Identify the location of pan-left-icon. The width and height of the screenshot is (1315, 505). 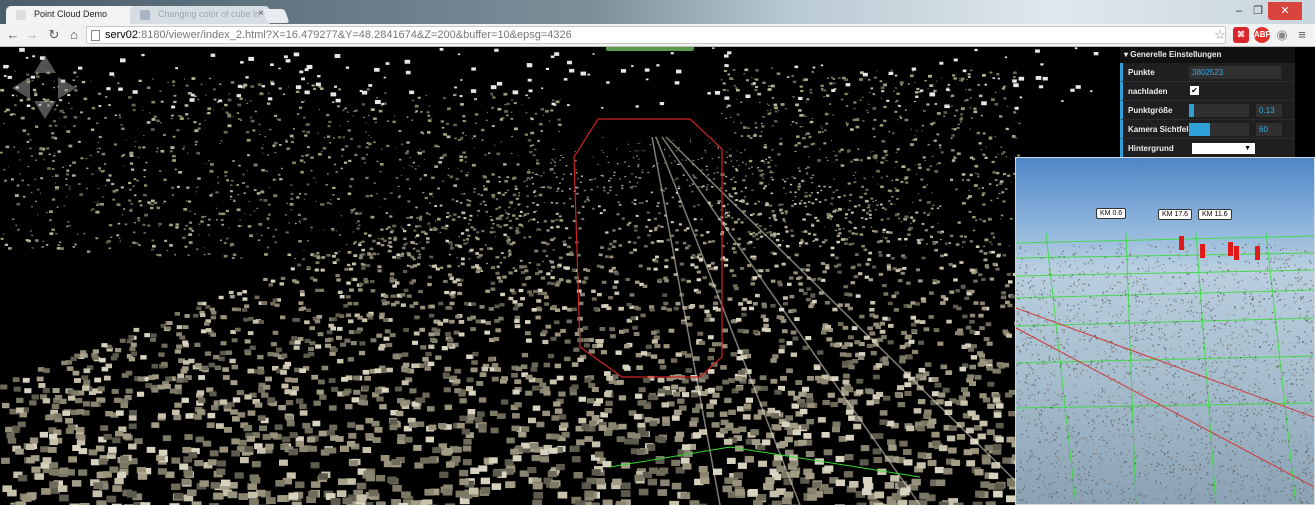
(21, 88).